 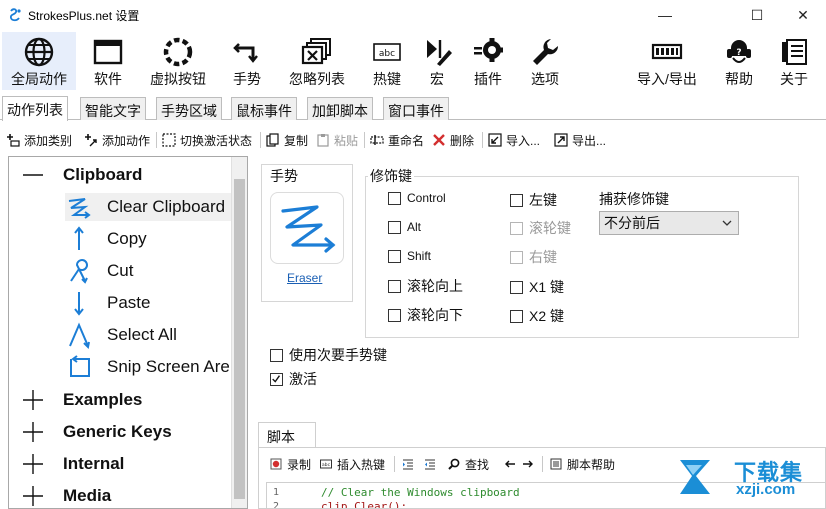 I want to click on indent-icon, so click(x=408, y=464).